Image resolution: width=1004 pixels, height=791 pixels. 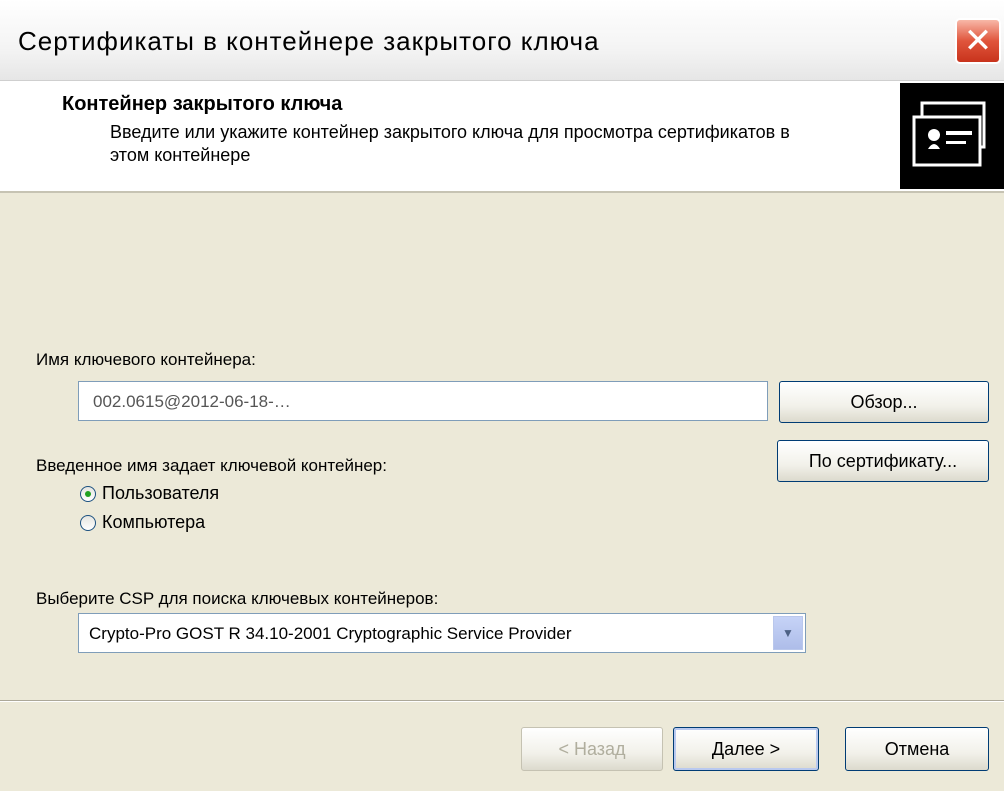 I want to click on close-icon: ✕, so click(x=978, y=41).